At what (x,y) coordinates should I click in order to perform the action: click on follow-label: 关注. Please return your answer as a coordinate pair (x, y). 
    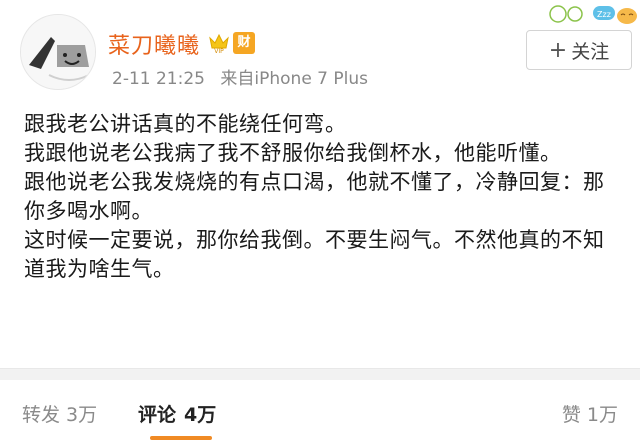
    Looking at the image, I should click on (590, 51).